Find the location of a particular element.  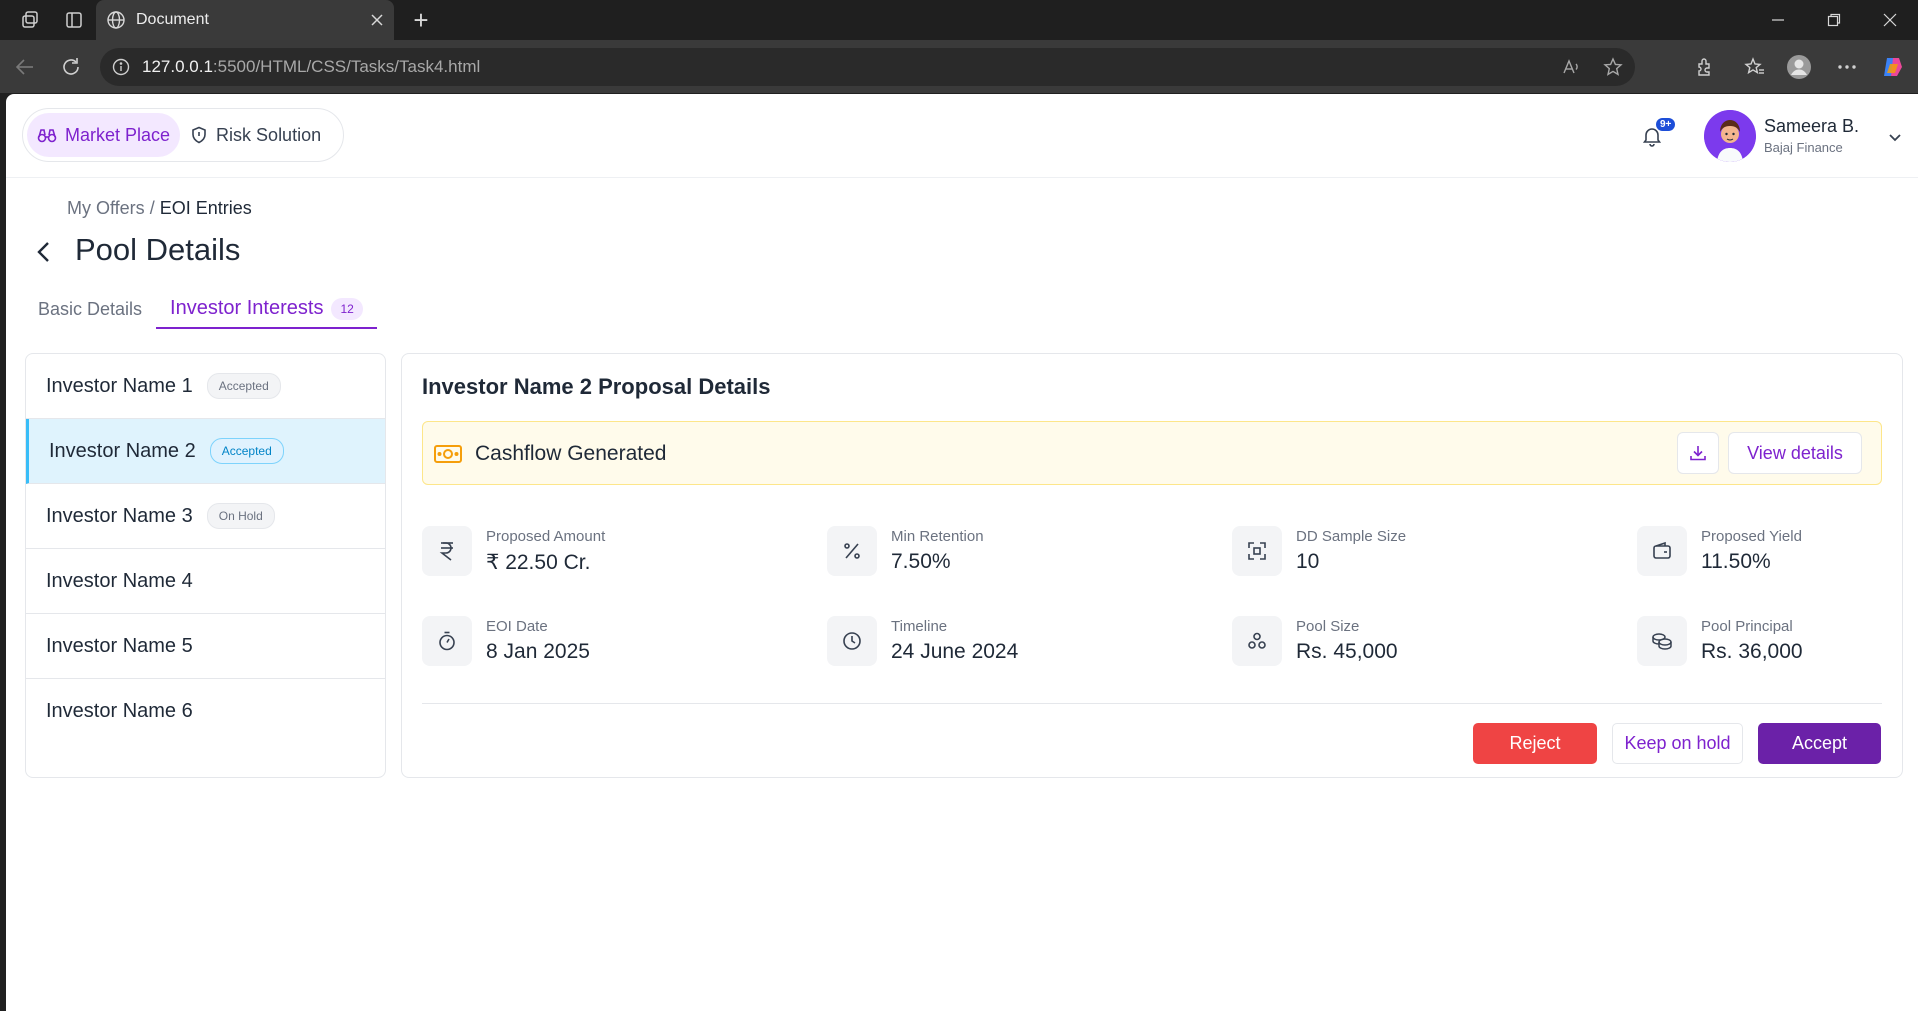

metric-pool-size: Pool Size Rs. 45,000 is located at coordinates (1422, 646).